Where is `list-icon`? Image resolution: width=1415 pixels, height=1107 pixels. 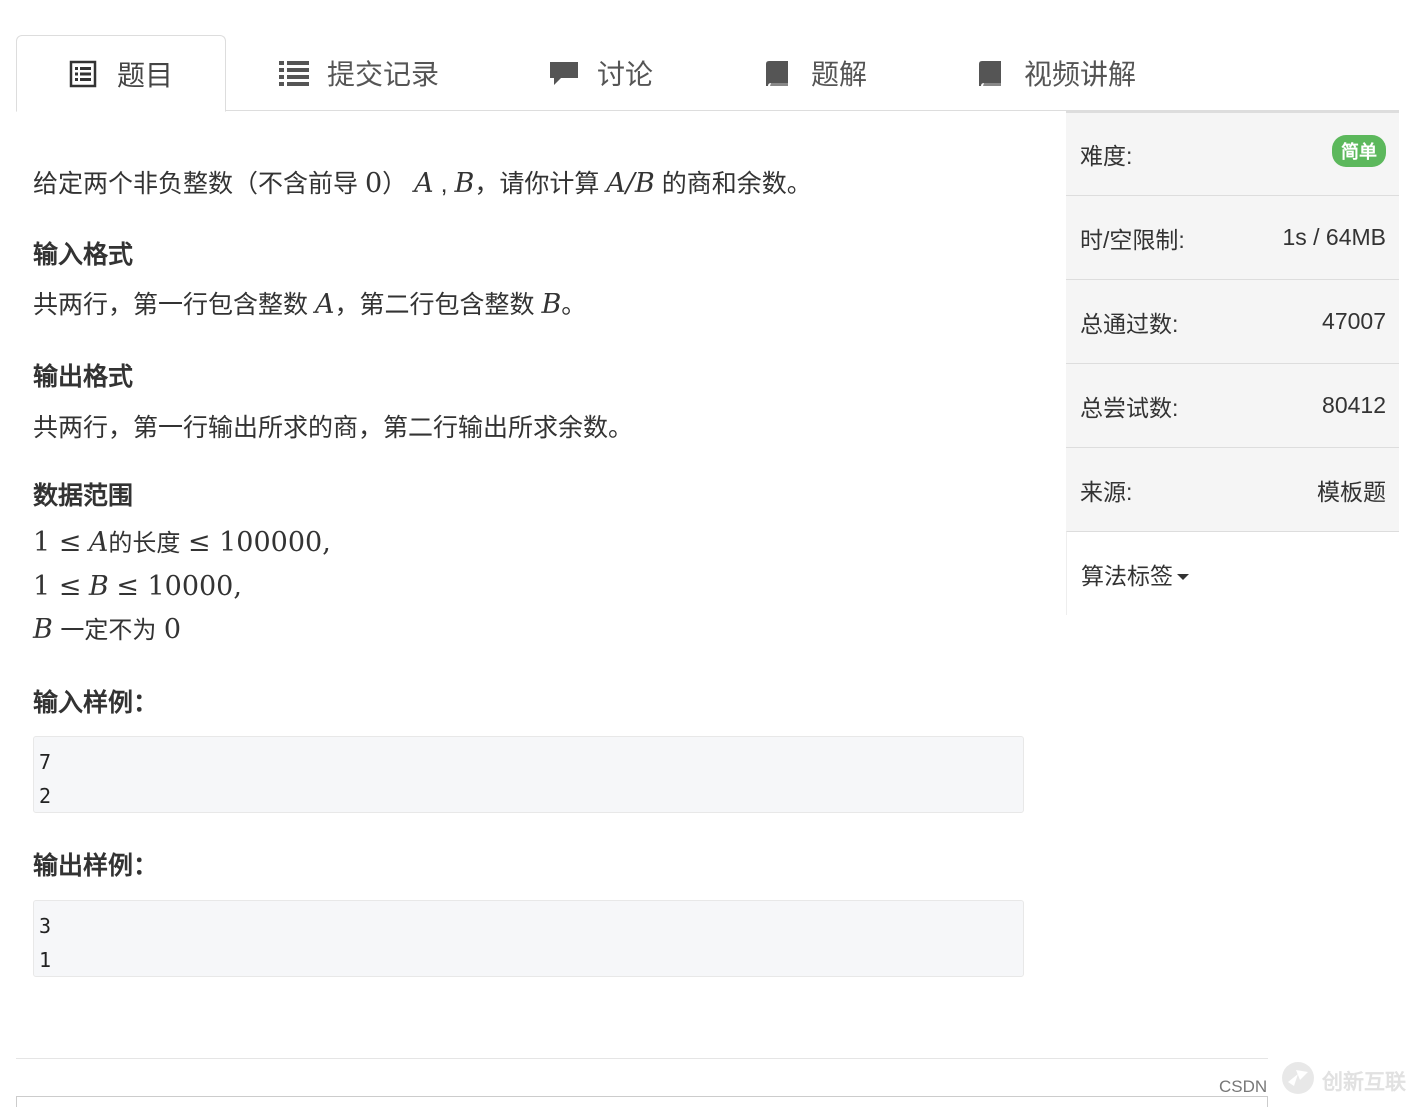 list-icon is located at coordinates (294, 73).